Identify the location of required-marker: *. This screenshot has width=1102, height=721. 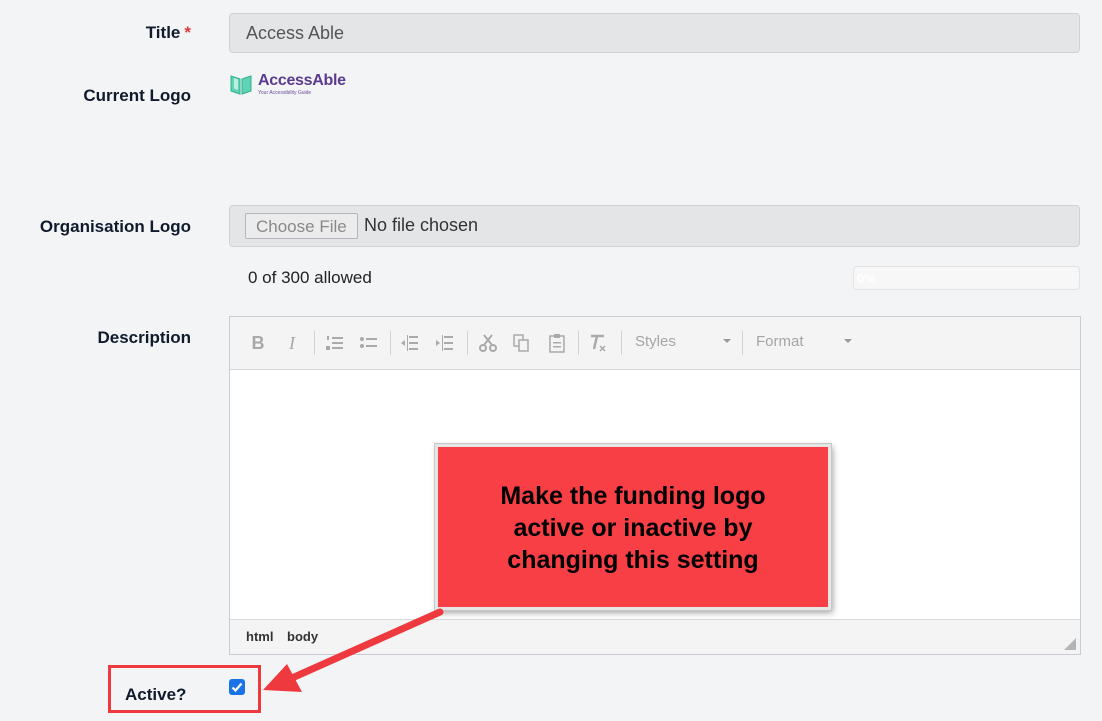
(187, 32).